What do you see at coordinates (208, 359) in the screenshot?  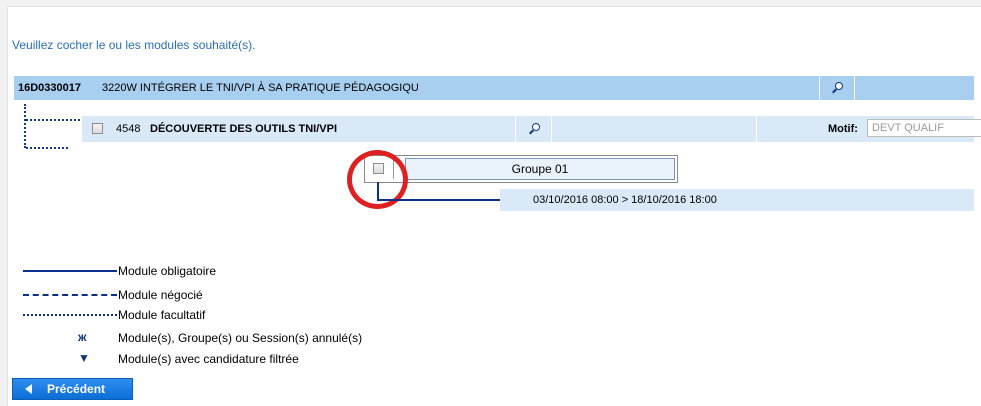 I see `legend-label: Module(s) avec candidature filtrée` at bounding box center [208, 359].